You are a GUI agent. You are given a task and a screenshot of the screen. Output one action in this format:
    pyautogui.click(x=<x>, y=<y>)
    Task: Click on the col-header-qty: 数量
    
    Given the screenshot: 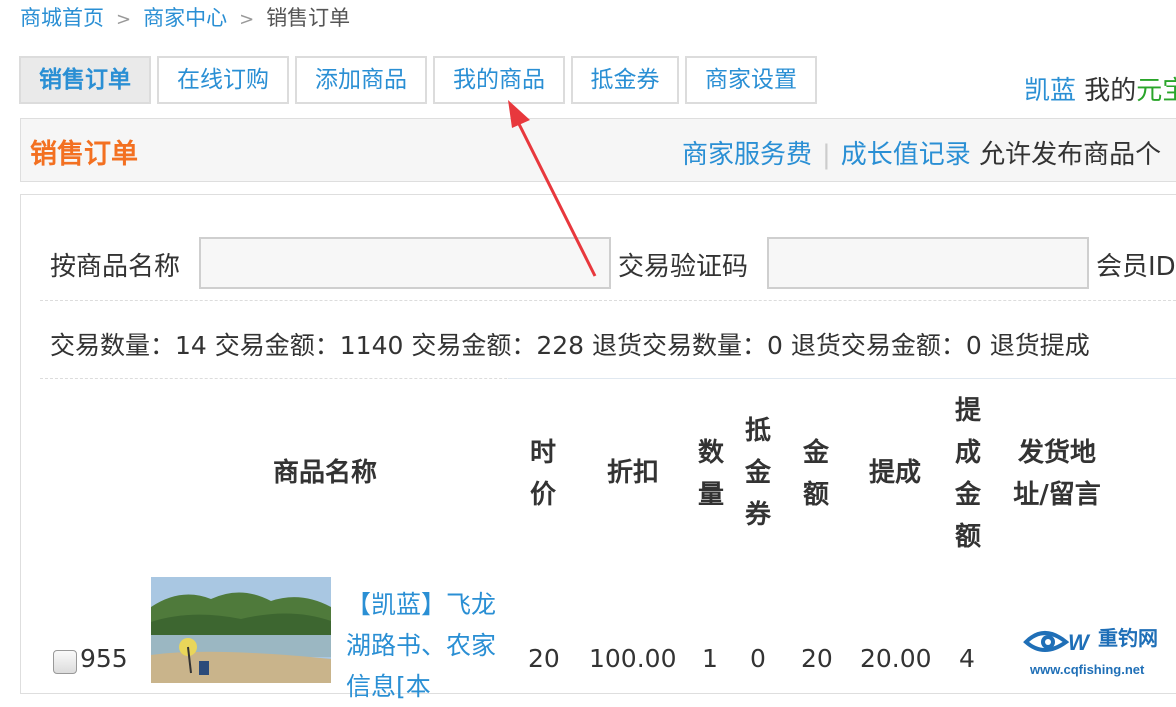 What is the action you would take?
    pyautogui.click(x=710, y=474)
    